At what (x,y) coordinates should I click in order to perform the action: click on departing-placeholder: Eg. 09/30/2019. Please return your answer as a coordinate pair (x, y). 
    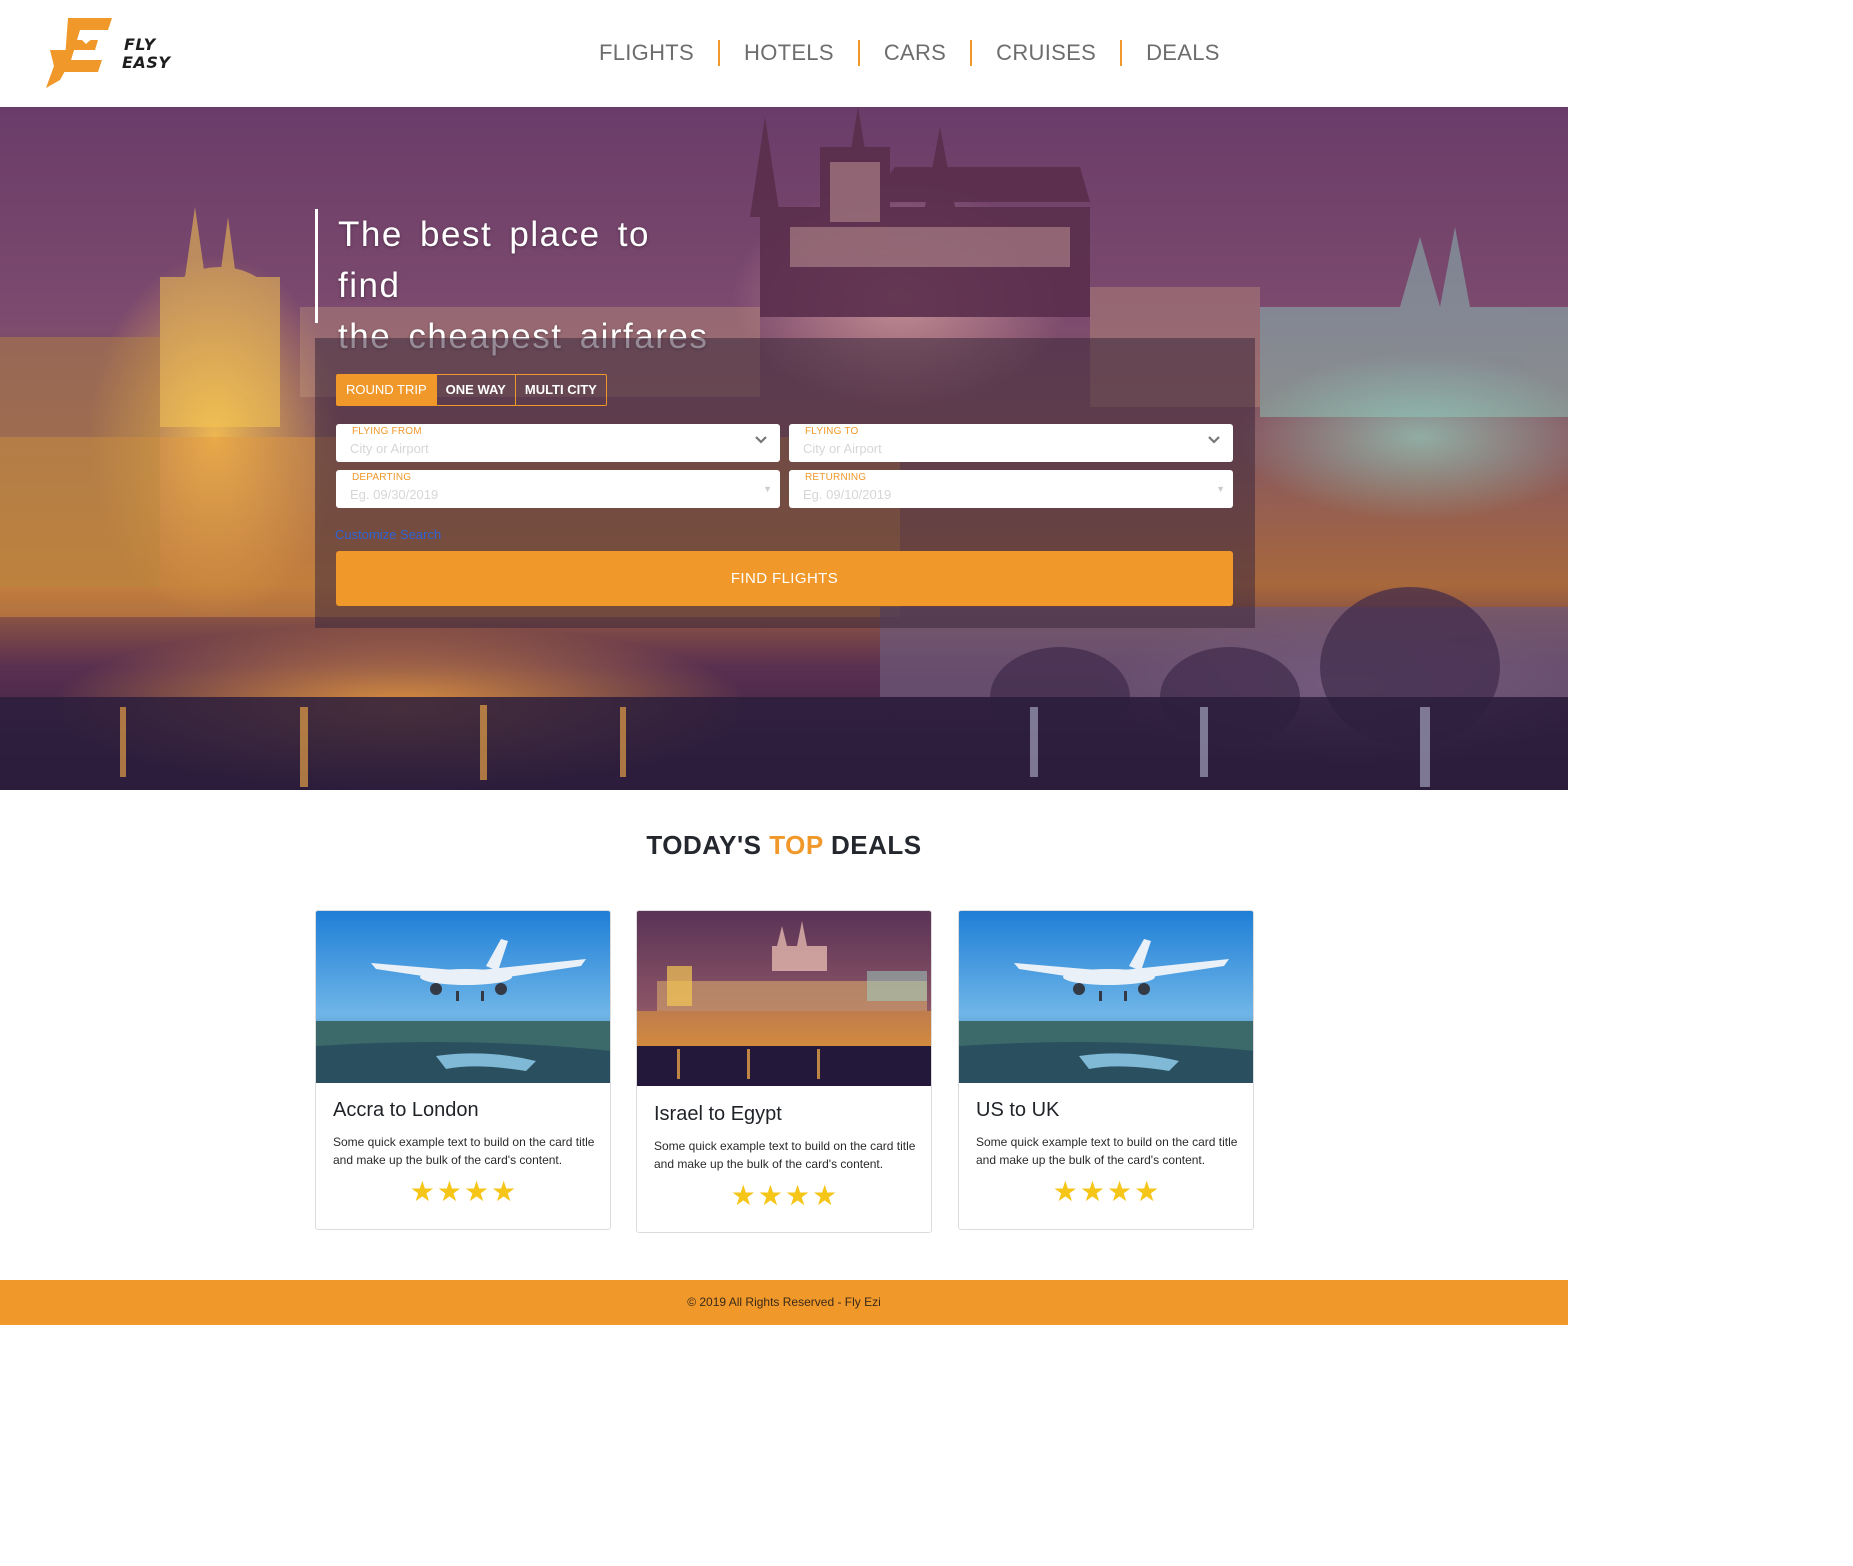
    Looking at the image, I should click on (394, 494).